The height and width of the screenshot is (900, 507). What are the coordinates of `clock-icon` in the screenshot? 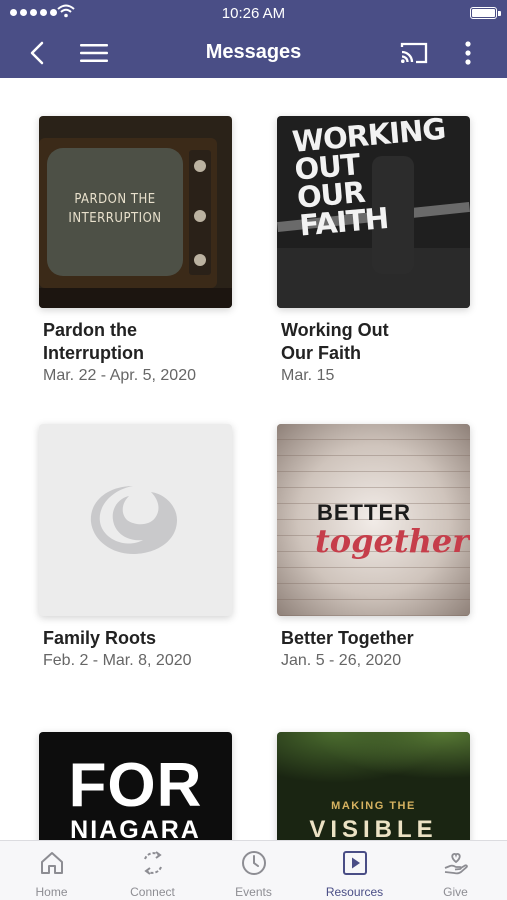 It's located at (253, 863).